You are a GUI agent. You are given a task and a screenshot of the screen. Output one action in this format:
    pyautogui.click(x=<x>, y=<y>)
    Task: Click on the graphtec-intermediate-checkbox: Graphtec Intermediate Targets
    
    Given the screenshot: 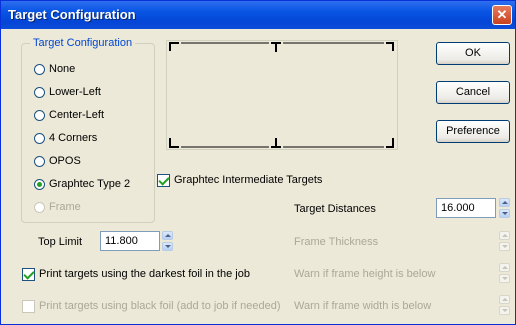 What is the action you would take?
    pyautogui.click(x=239, y=180)
    